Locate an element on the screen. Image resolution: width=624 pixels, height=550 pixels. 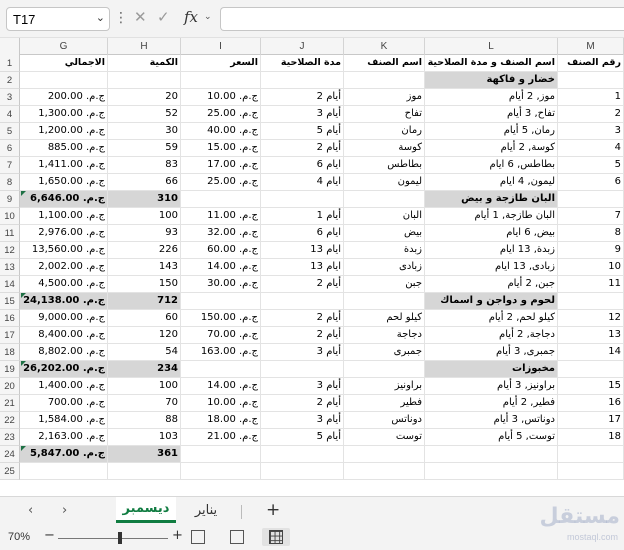
cell-j2 is located at coordinates (302, 80).